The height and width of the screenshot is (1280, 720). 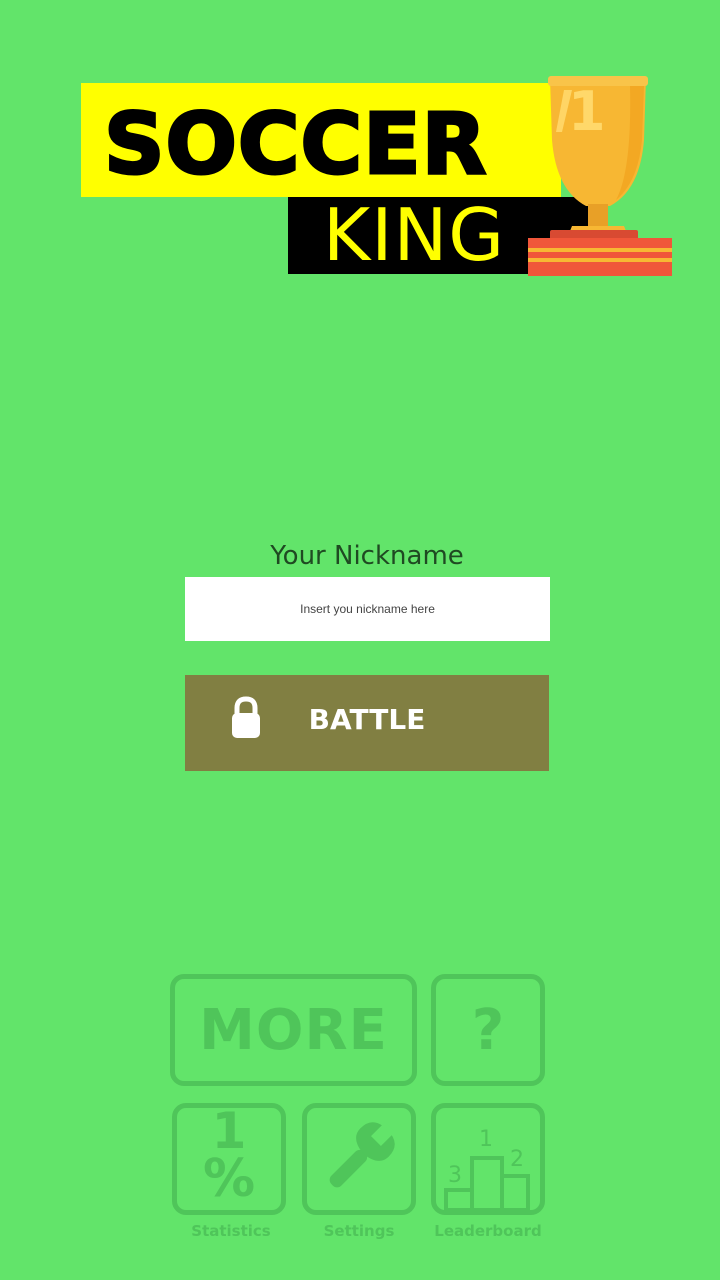 I want to click on podium-icon, so click(x=487, y=1183).